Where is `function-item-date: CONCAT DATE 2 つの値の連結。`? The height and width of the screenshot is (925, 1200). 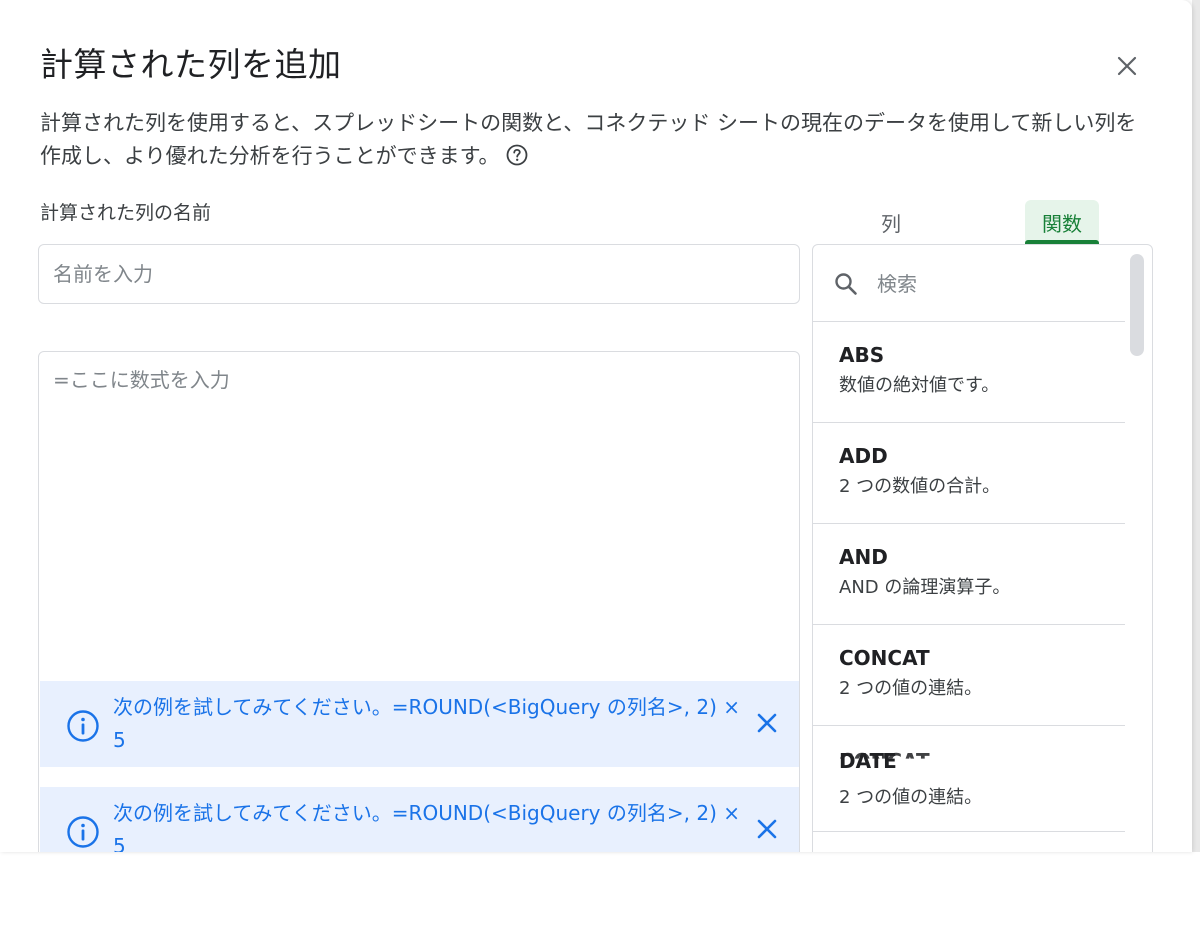
function-item-date: CONCAT DATE 2 つの値の連結。 is located at coordinates (969, 779).